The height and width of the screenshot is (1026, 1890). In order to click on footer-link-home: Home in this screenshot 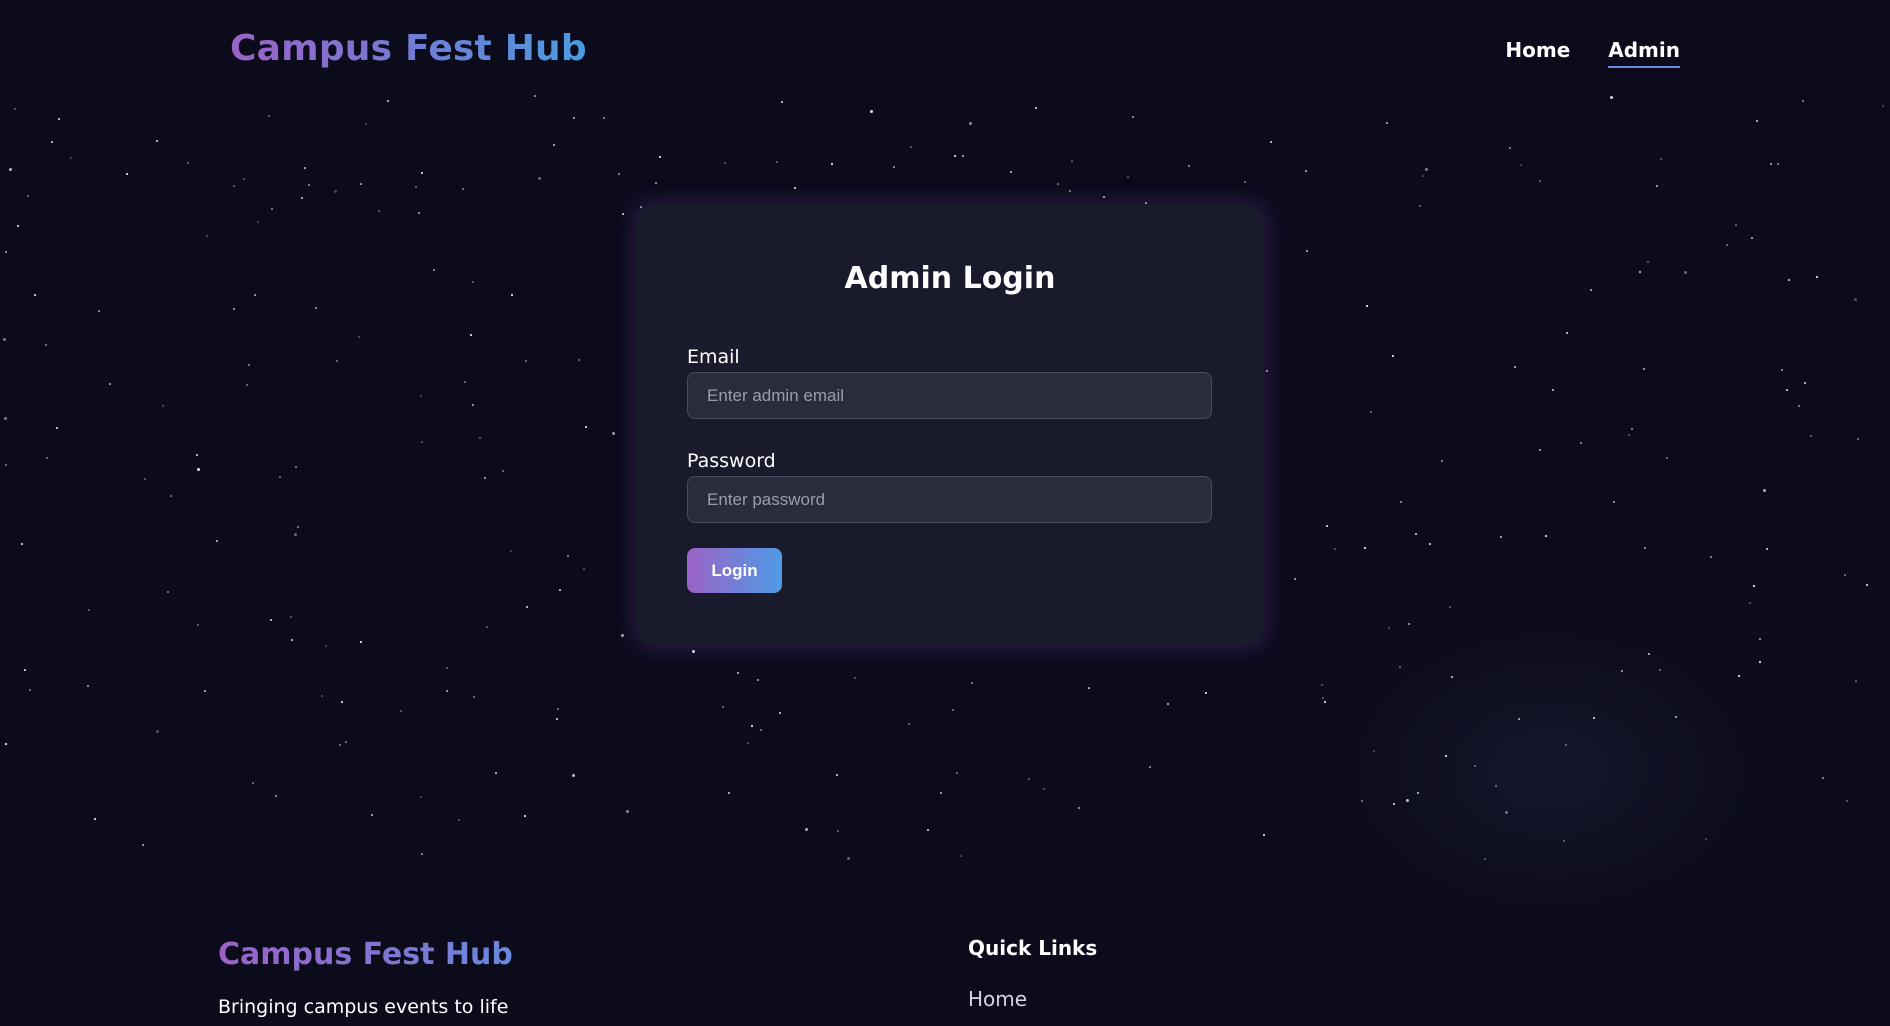, I will do `click(997, 999)`.